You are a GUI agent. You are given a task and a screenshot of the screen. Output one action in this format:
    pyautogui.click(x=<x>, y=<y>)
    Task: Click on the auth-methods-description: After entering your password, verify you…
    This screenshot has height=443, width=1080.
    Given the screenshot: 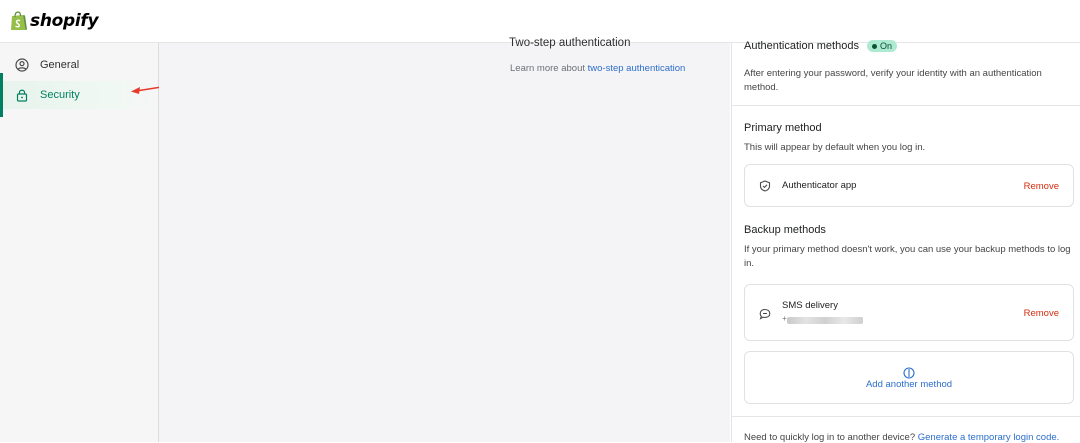 What is the action you would take?
    pyautogui.click(x=893, y=80)
    